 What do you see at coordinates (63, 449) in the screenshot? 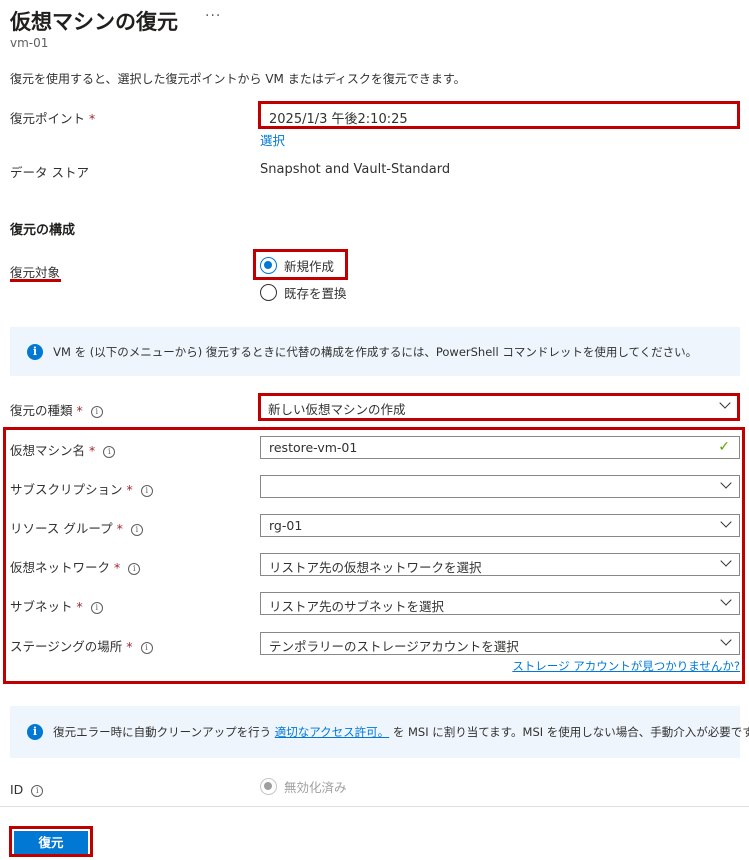
I see `vm-name-label: 仮想マシン名 * i` at bounding box center [63, 449].